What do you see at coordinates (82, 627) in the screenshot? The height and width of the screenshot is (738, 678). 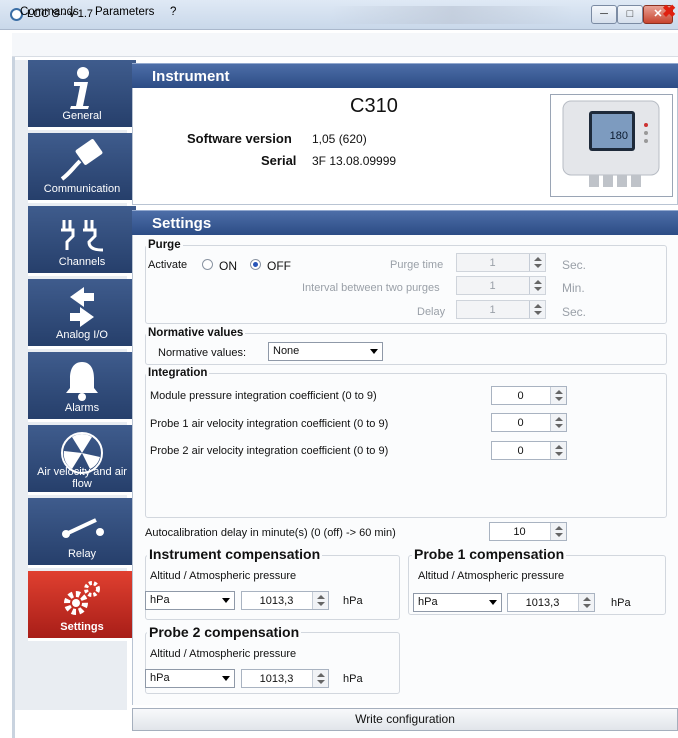 I see `sidebar-item-label: Settings` at bounding box center [82, 627].